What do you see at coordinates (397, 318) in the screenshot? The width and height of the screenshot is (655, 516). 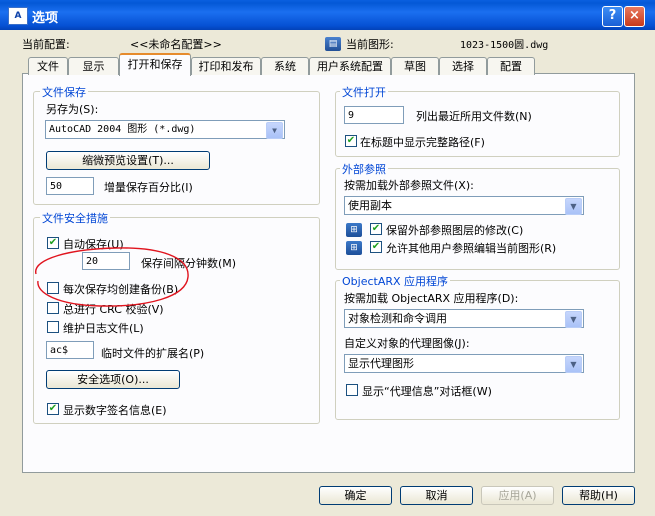 I see `arx-demand-load-value: 对象检测和命令调用` at bounding box center [397, 318].